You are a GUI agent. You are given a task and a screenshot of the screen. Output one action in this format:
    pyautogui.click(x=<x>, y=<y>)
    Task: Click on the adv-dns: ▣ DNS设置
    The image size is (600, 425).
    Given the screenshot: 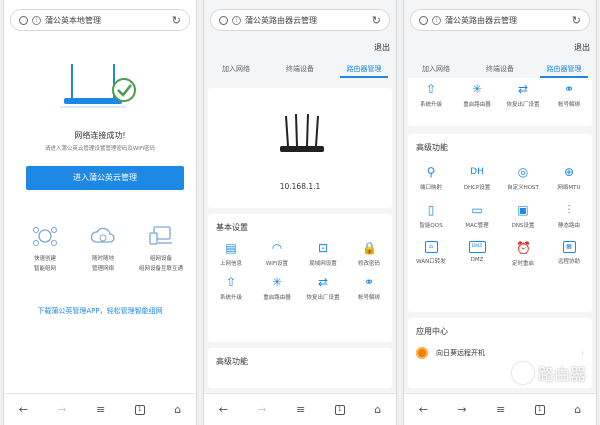 What is the action you would take?
    pyautogui.click(x=523, y=216)
    